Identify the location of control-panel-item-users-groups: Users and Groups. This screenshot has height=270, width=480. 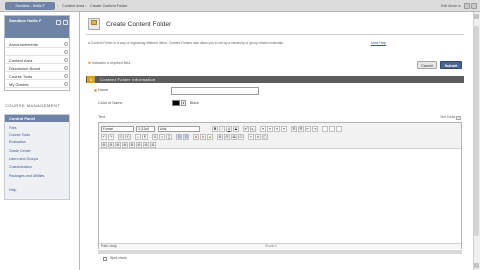
(23, 159).